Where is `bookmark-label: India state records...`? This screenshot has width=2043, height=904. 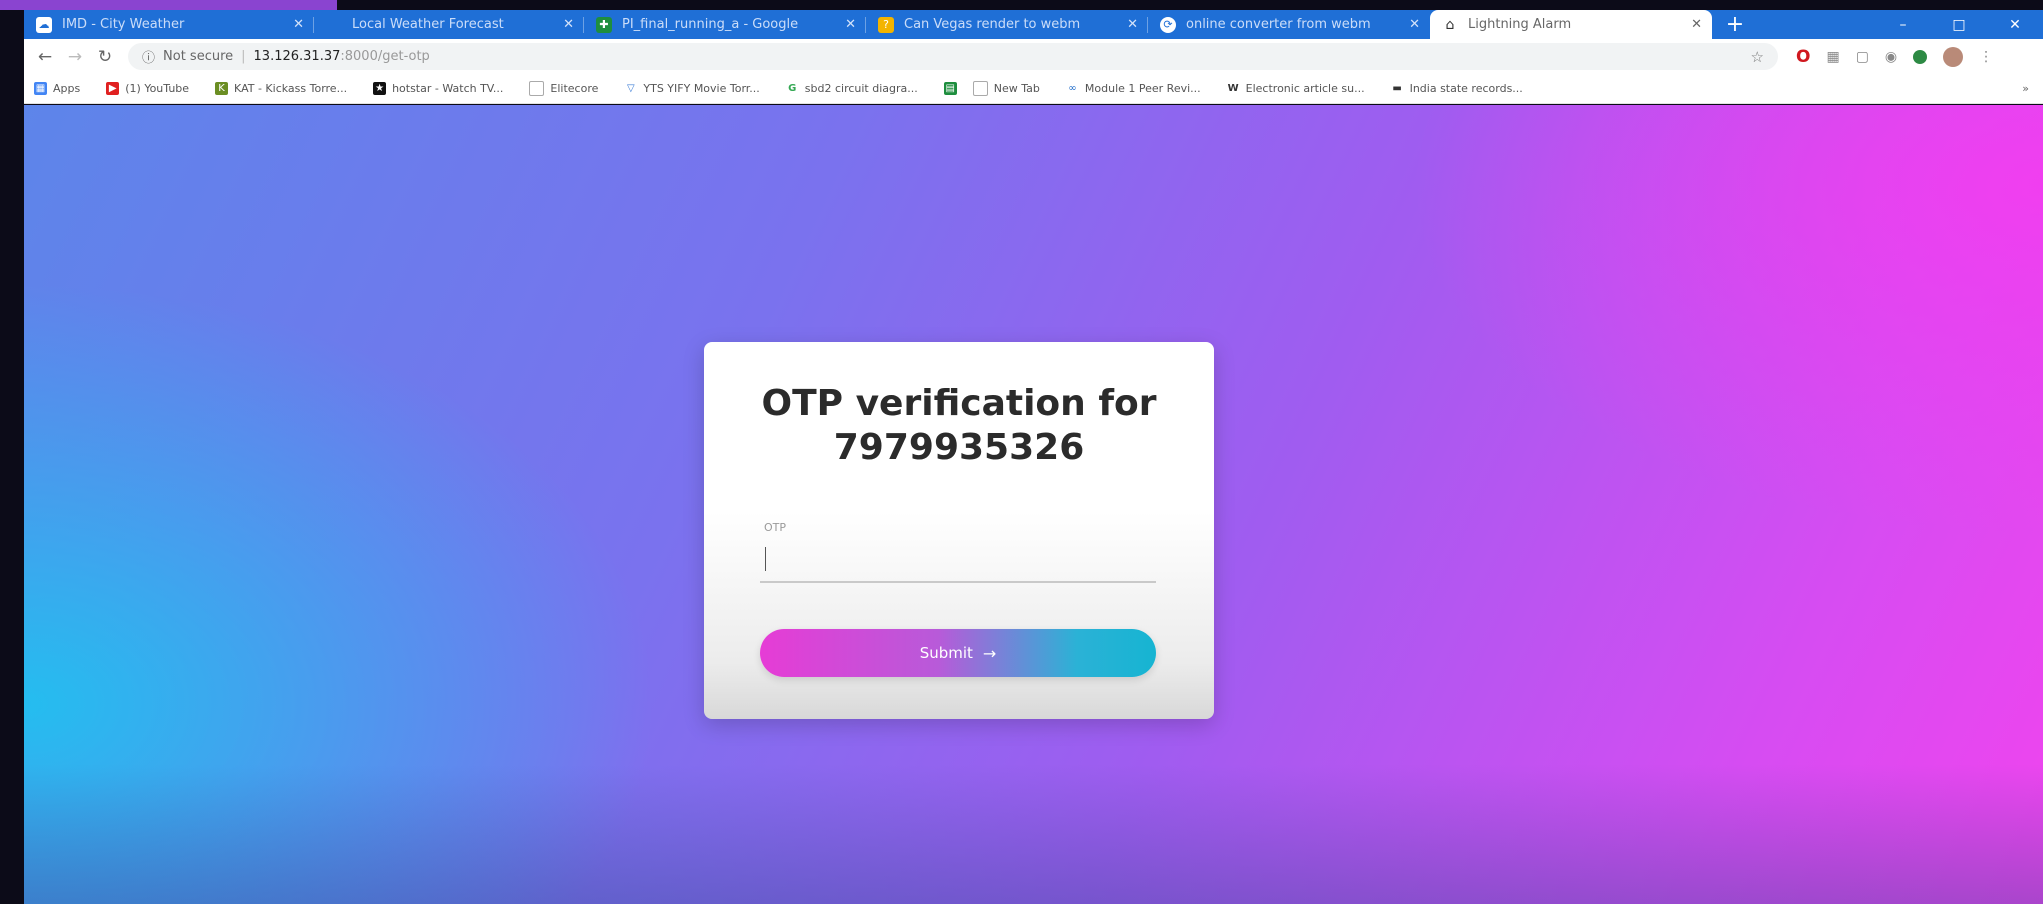 bookmark-label: India state records... is located at coordinates (1466, 88).